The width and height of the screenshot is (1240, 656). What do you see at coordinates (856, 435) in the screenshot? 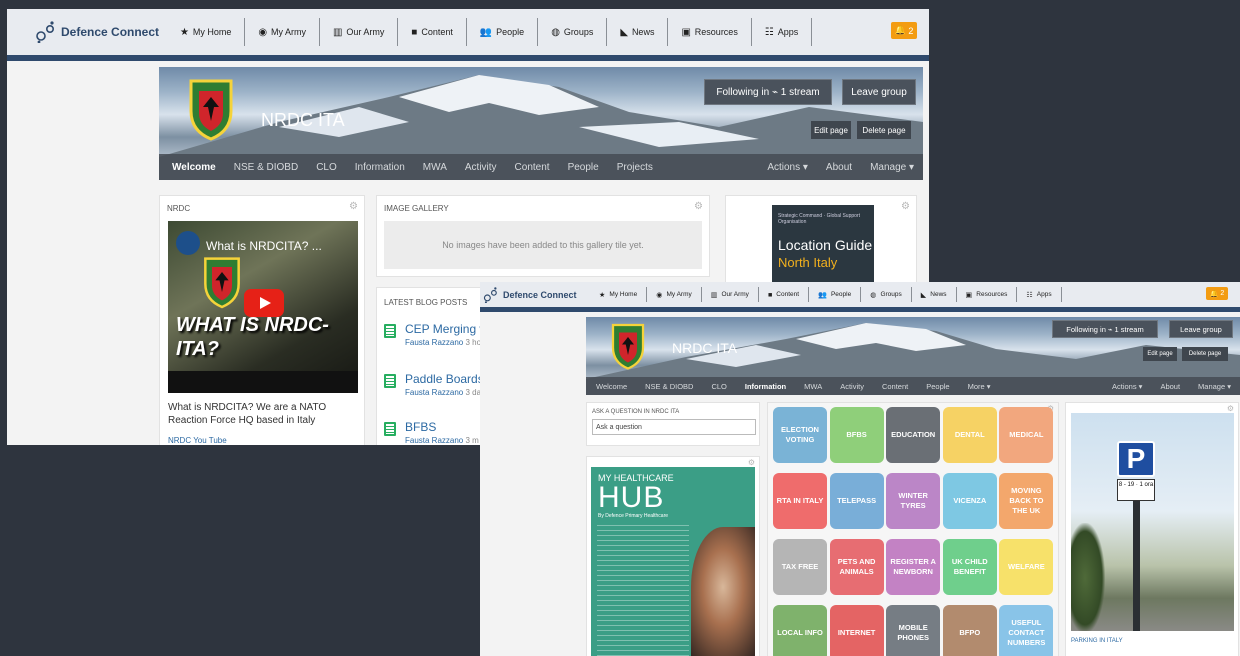
I see `quick-link-tile: BFBS` at bounding box center [856, 435].